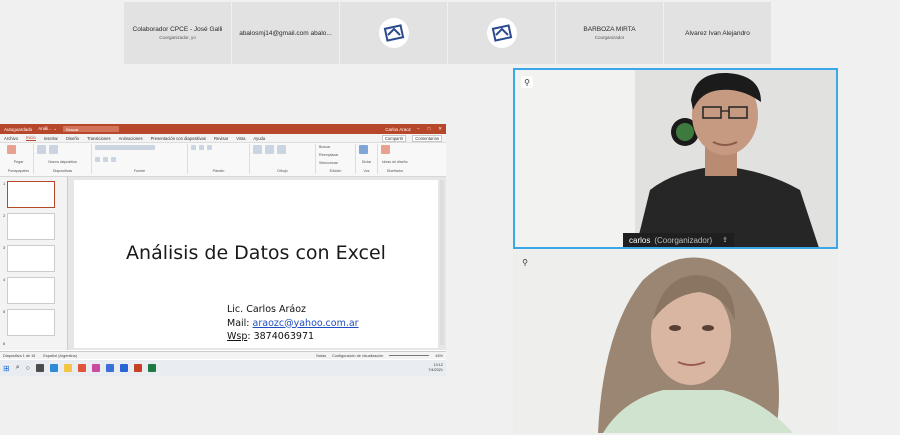  I want to click on notes-button: Notas, so click(321, 356).